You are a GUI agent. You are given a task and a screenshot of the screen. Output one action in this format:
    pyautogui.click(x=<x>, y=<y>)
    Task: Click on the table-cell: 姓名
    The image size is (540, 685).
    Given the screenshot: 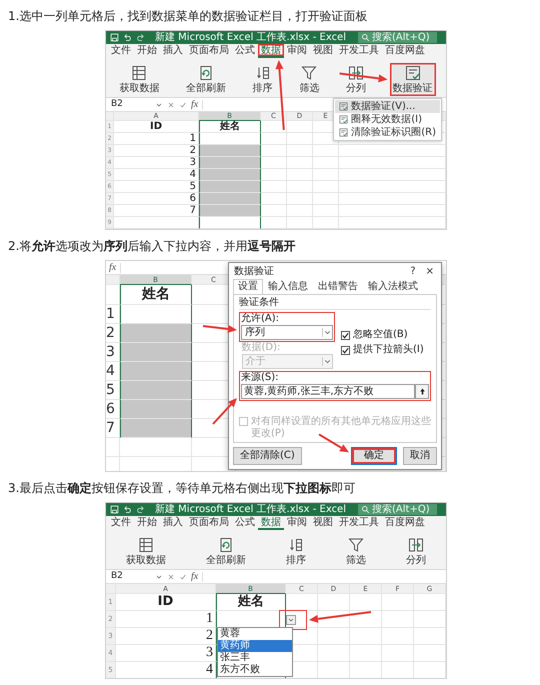 What is the action you would take?
    pyautogui.click(x=251, y=602)
    